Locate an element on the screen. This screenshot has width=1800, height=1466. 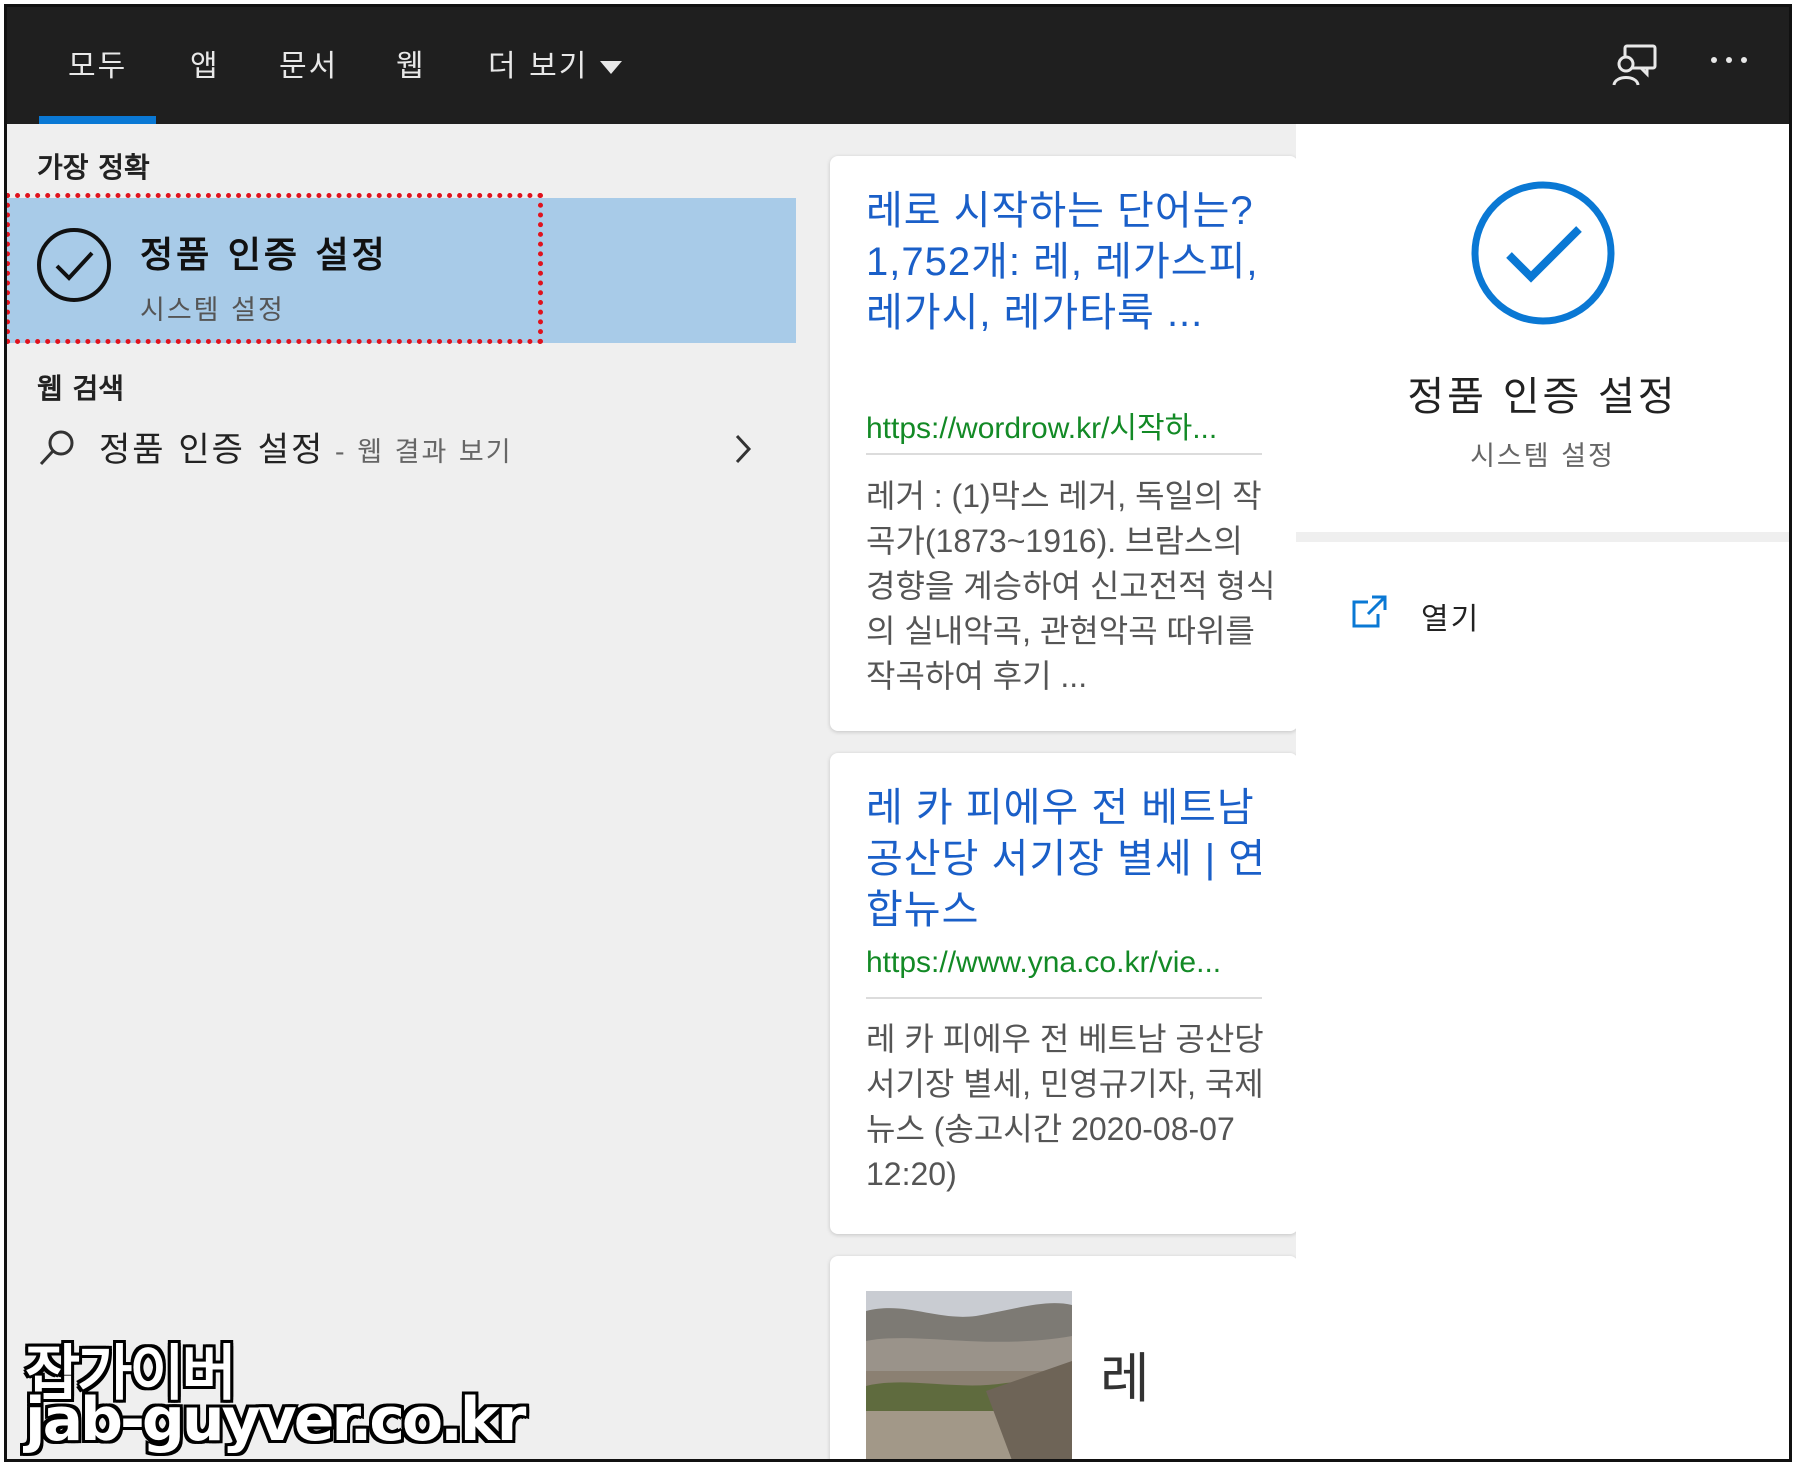
web-search-heading: 웹 검색 is located at coordinates (81, 388).